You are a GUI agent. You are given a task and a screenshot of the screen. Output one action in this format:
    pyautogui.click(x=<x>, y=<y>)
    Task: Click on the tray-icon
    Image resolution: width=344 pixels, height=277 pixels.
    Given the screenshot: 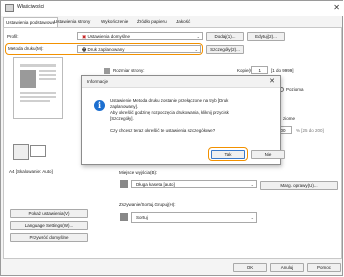 What is the action you would take?
    pyautogui.click(x=21, y=152)
    